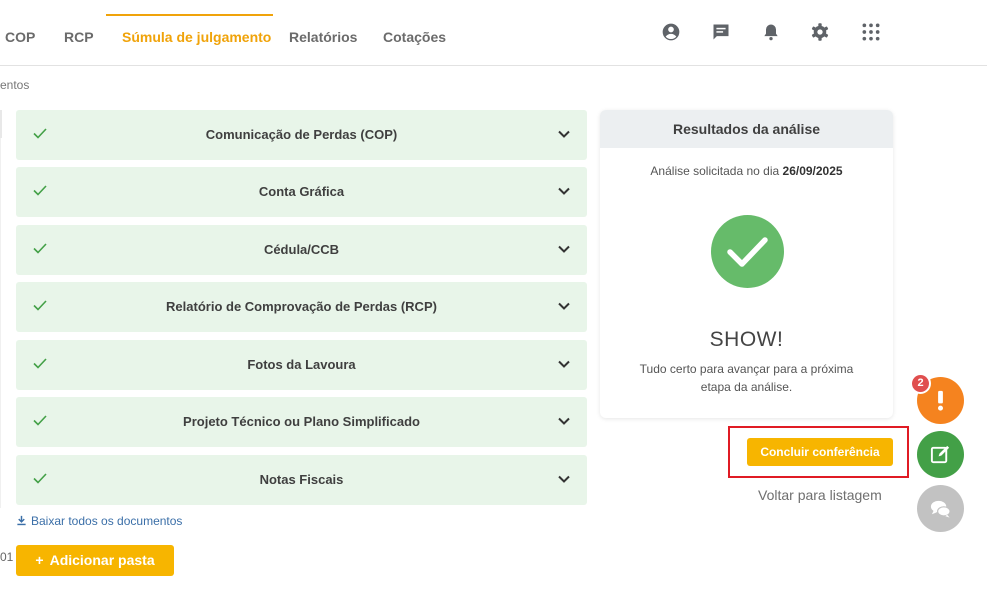 This screenshot has height=597, width=987. I want to click on plus-icon: +, so click(39, 560).